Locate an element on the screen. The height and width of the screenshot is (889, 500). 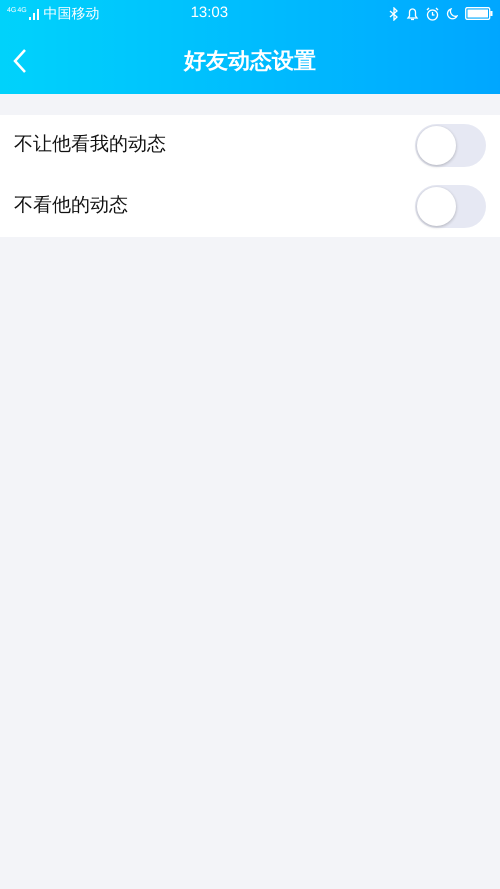
bell-icon is located at coordinates (412, 13).